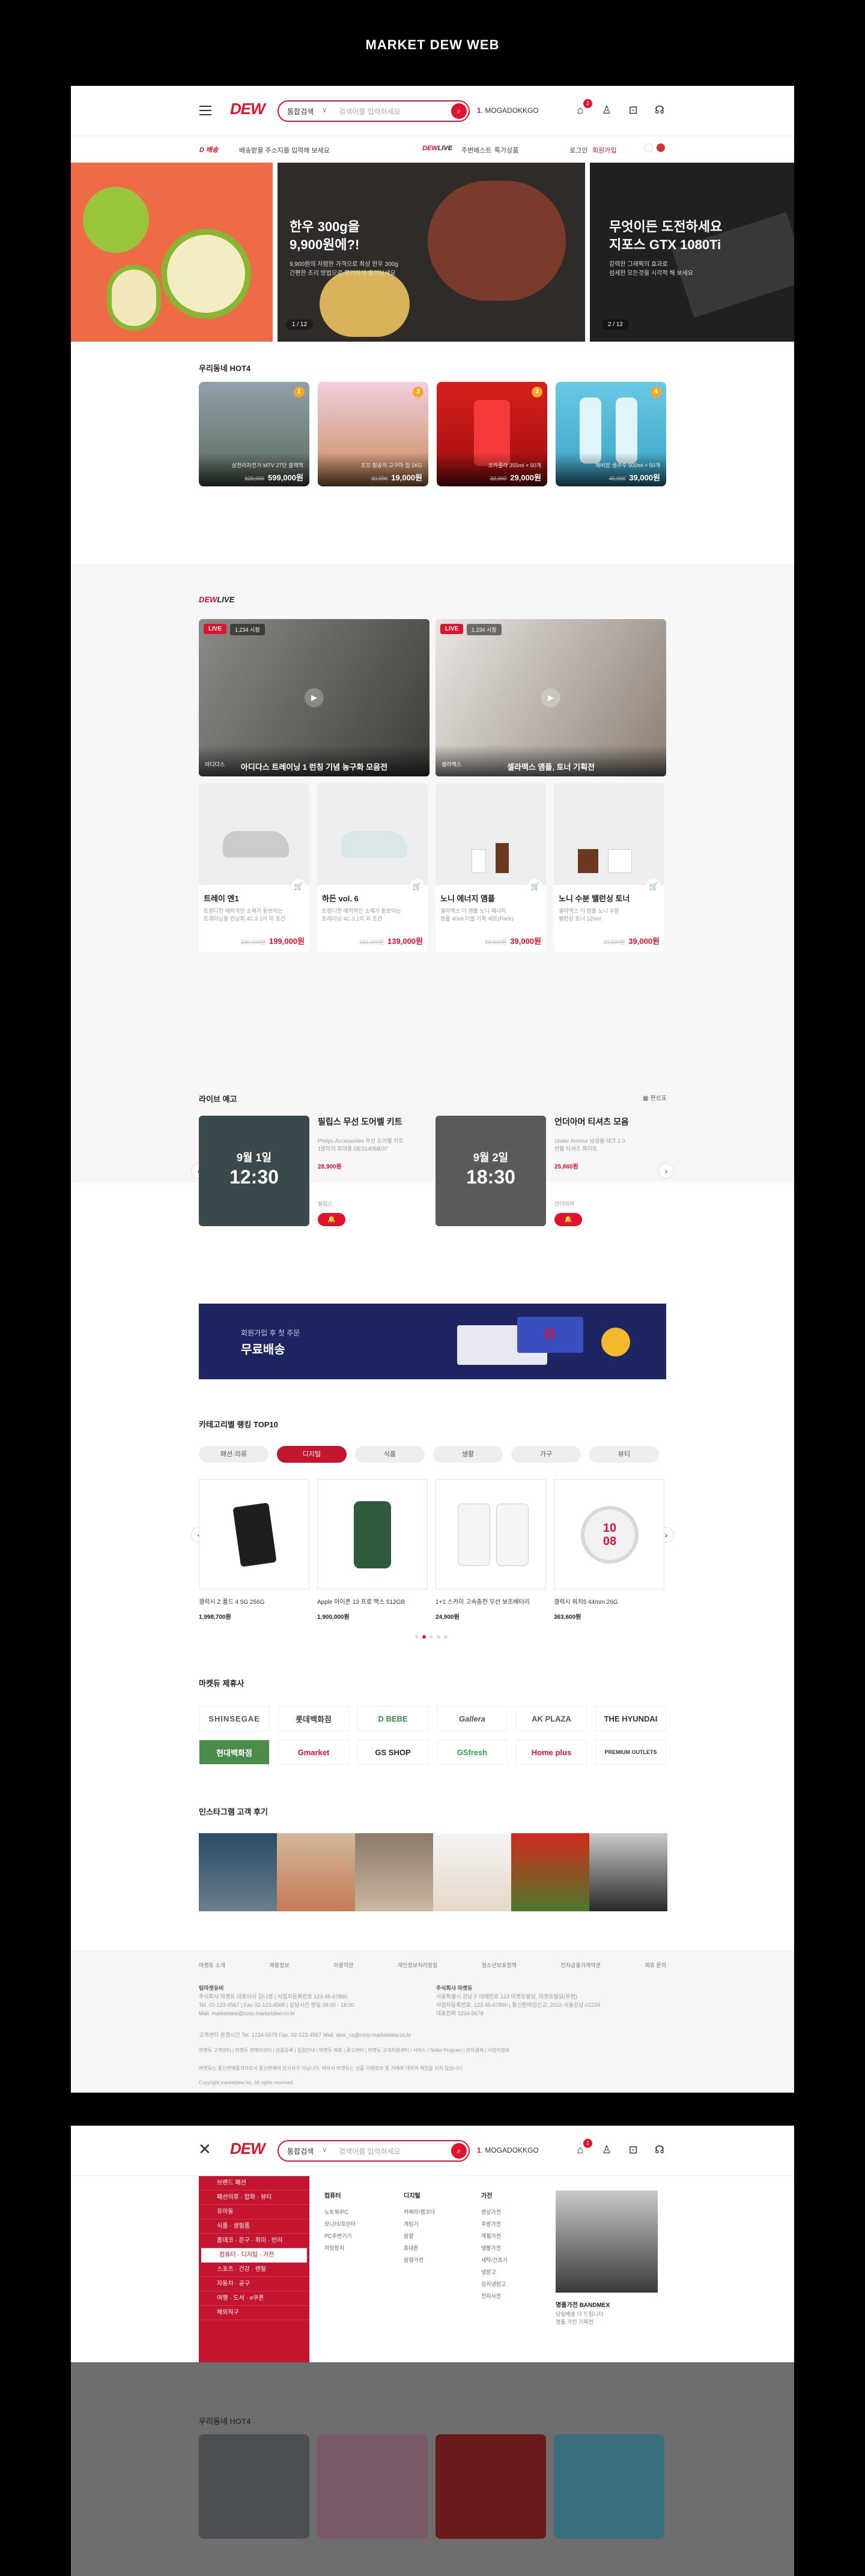 This screenshot has height=2576, width=865. Describe the element at coordinates (390, 1454) in the screenshot. I see `tab-food: 식품` at that location.